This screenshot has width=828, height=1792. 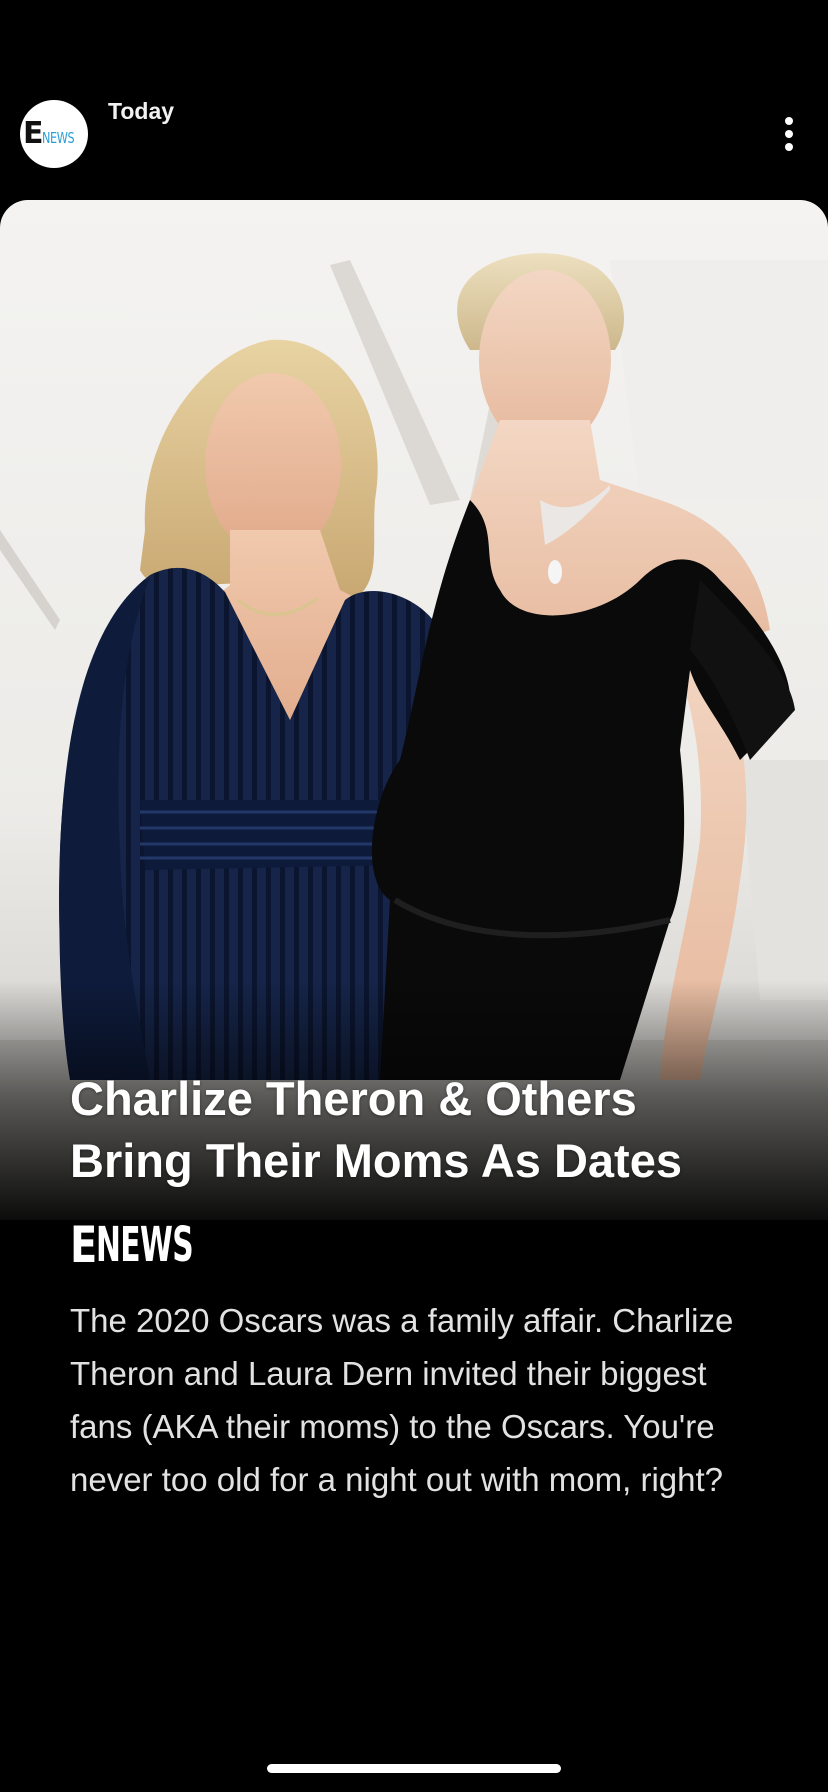 What do you see at coordinates (145, 1245) in the screenshot?
I see `brand-word: NEWS` at bounding box center [145, 1245].